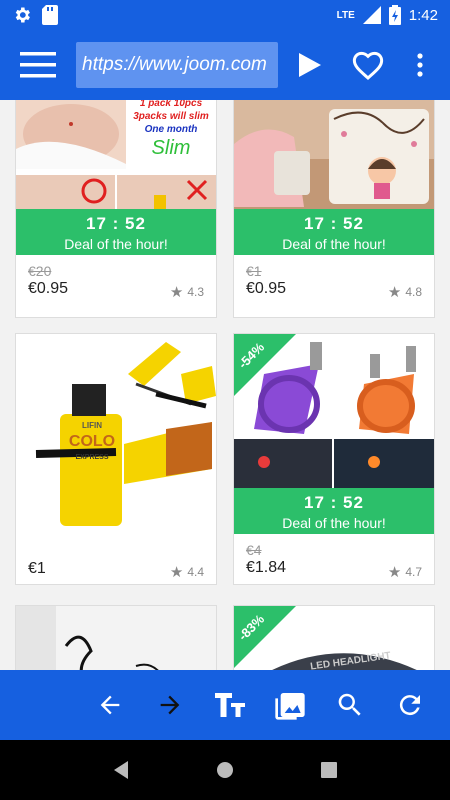  I want to click on product-card, so click(116, 637).